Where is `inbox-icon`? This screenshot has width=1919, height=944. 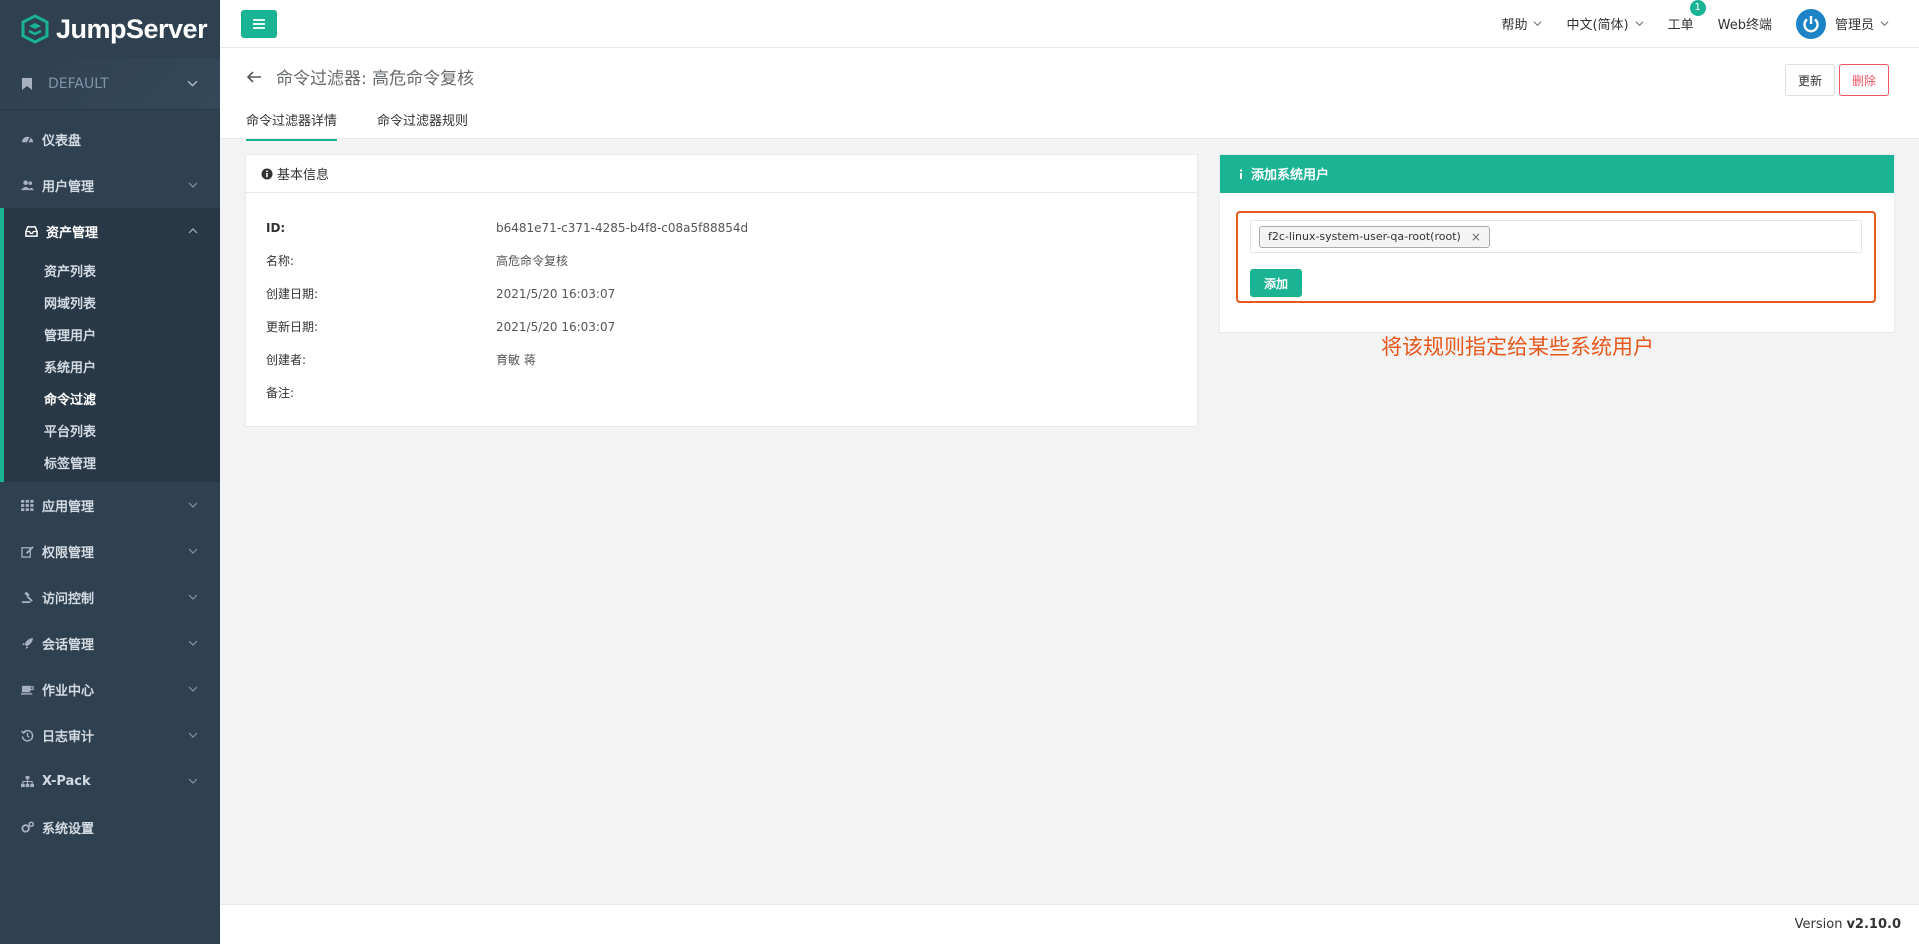 inbox-icon is located at coordinates (31, 231).